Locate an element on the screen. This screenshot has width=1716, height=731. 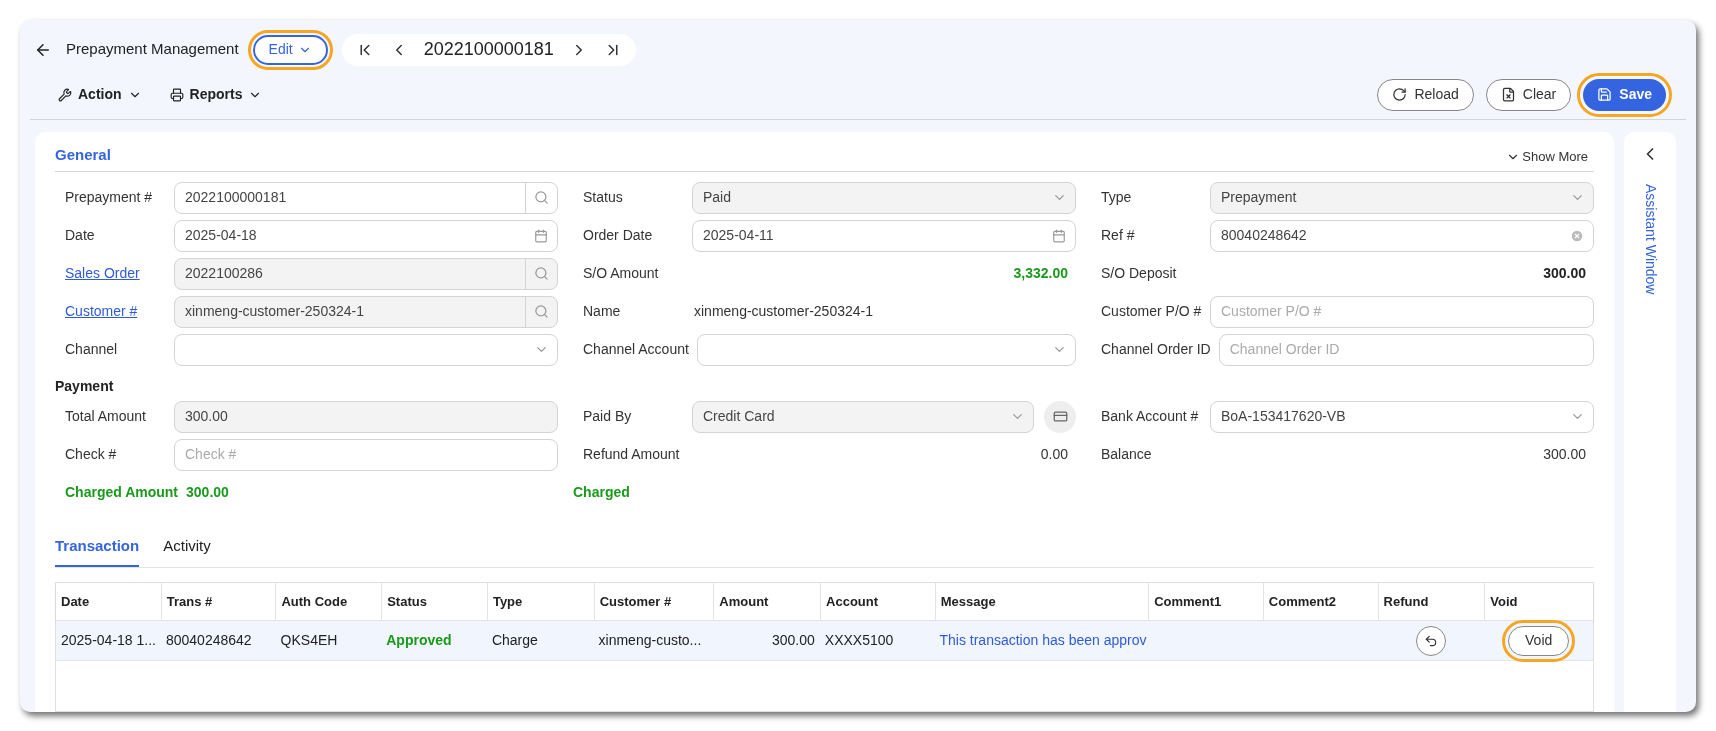
field-label: Channel Account is located at coordinates (636, 349).